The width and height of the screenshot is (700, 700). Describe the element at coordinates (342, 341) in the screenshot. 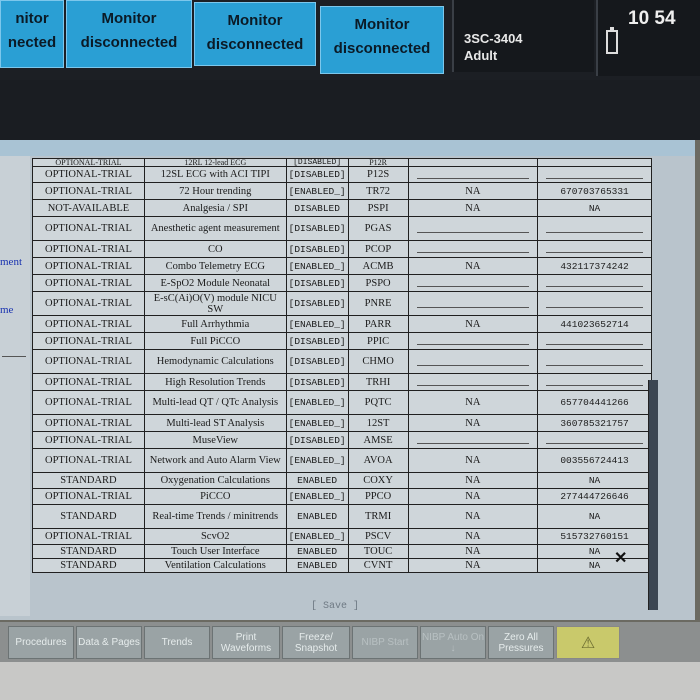

I see `table-row: OPTIONAL-TRIAL Full PiCCO [DISABLED] PPIC` at that location.